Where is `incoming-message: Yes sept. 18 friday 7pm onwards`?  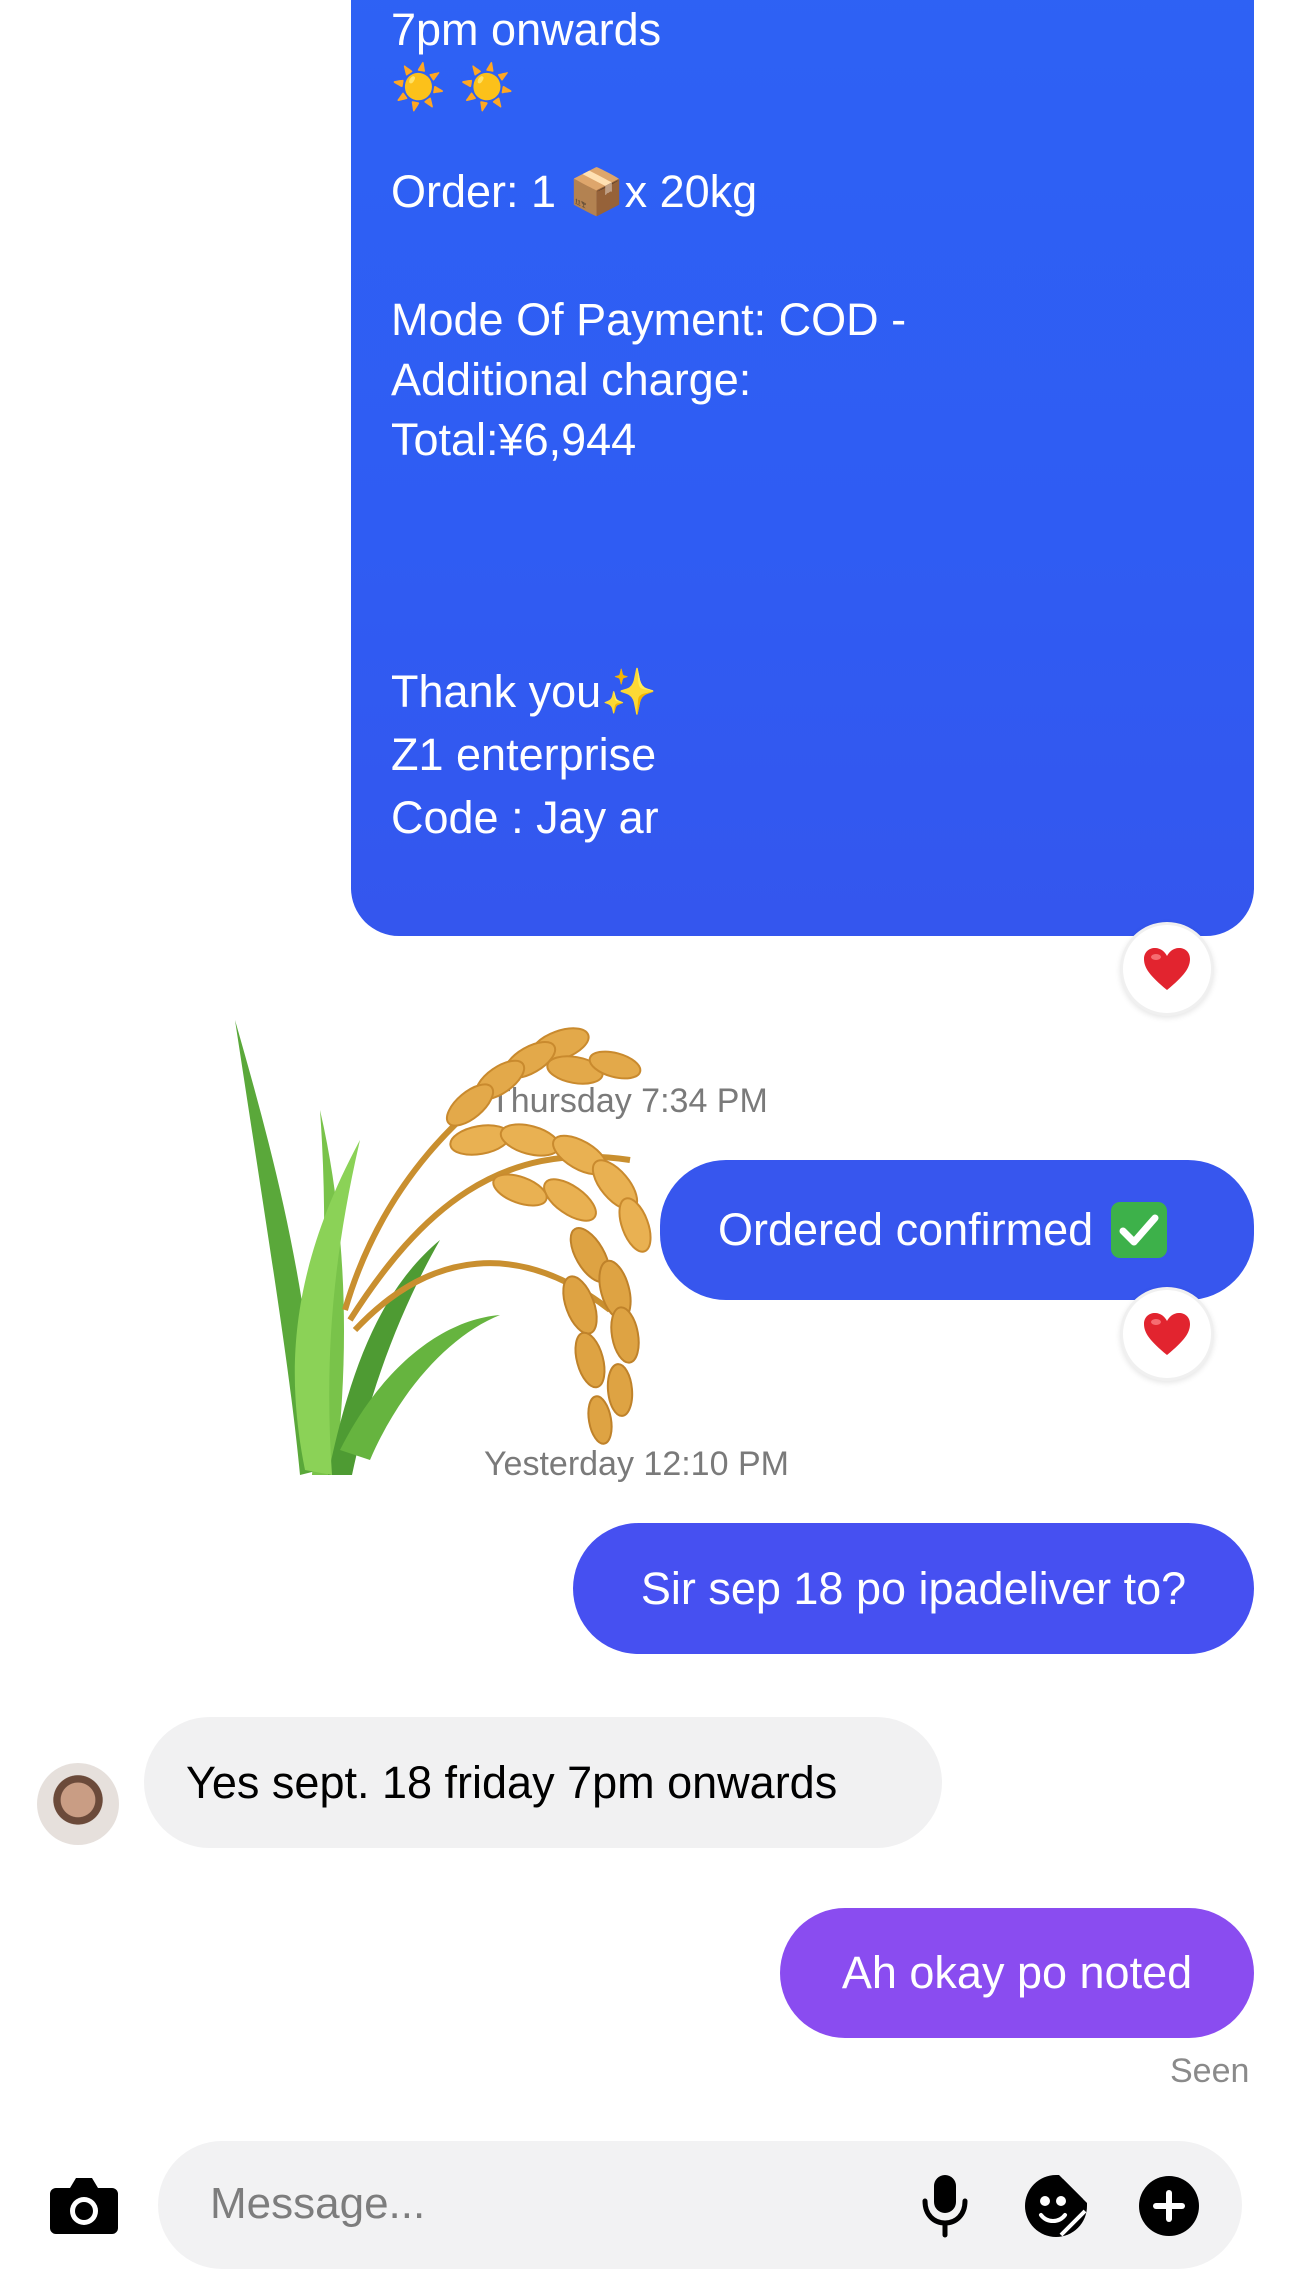
incoming-message: Yes sept. 18 friday 7pm onwards is located at coordinates (543, 1782).